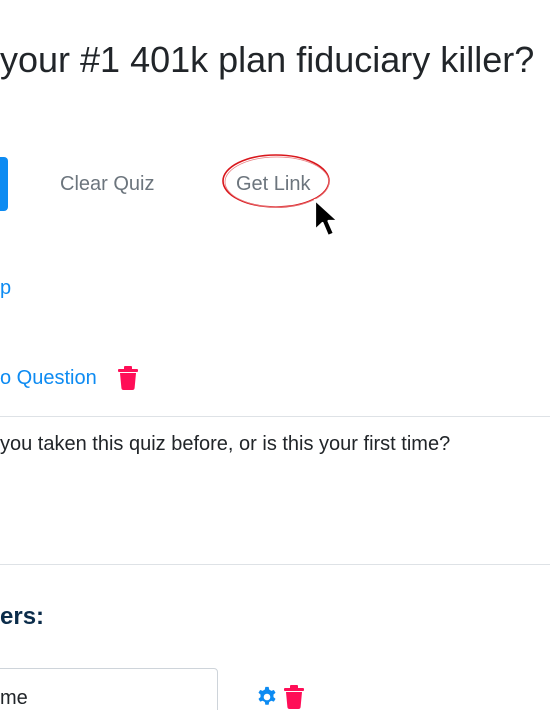  Describe the element at coordinates (273, 184) in the screenshot. I see `get-link-button: Get Link` at that location.